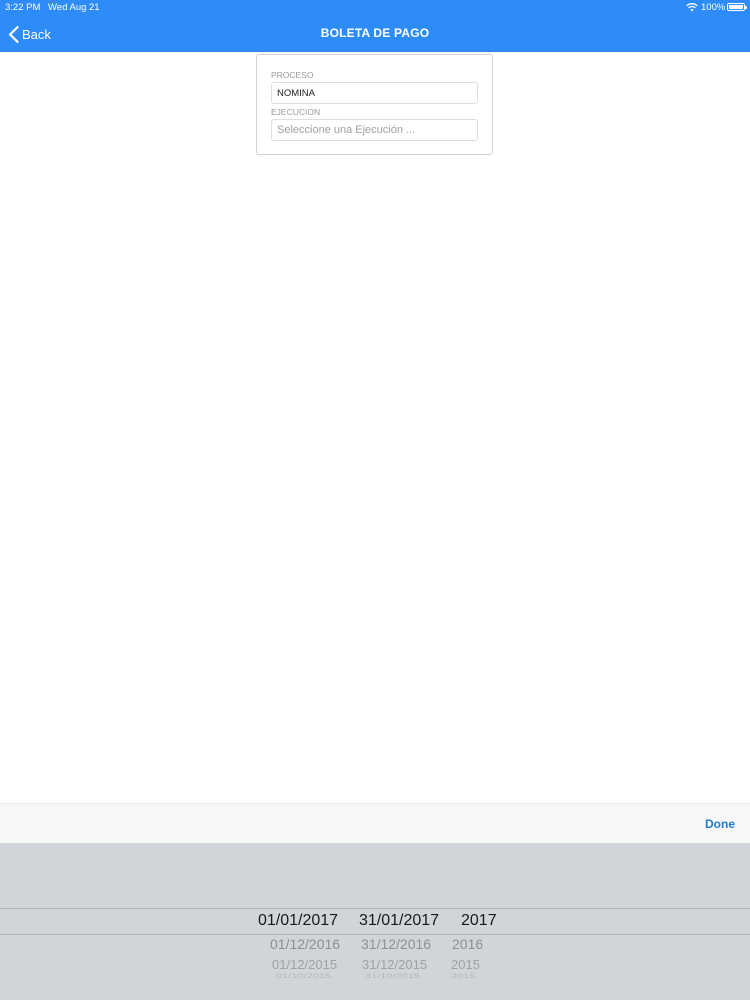  What do you see at coordinates (375, 823) in the screenshot?
I see `picker-toolbar: Done` at bounding box center [375, 823].